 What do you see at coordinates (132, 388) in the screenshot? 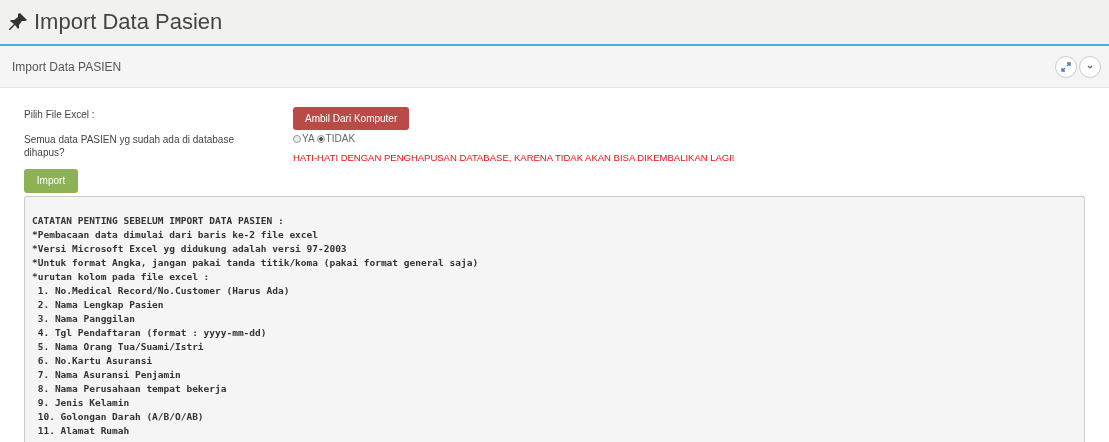
I see `column-list-item: 8. Nama Perusahaan tempat bekerja` at bounding box center [132, 388].